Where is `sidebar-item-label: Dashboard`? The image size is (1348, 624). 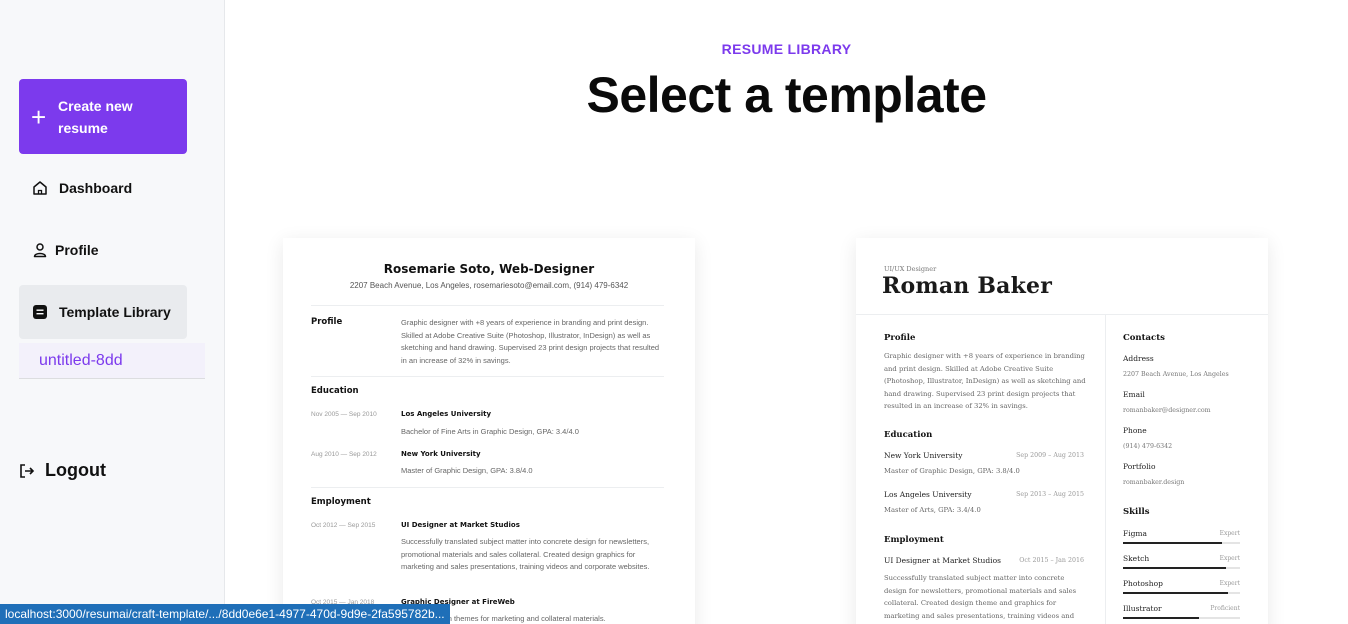 sidebar-item-label: Dashboard is located at coordinates (96, 188).